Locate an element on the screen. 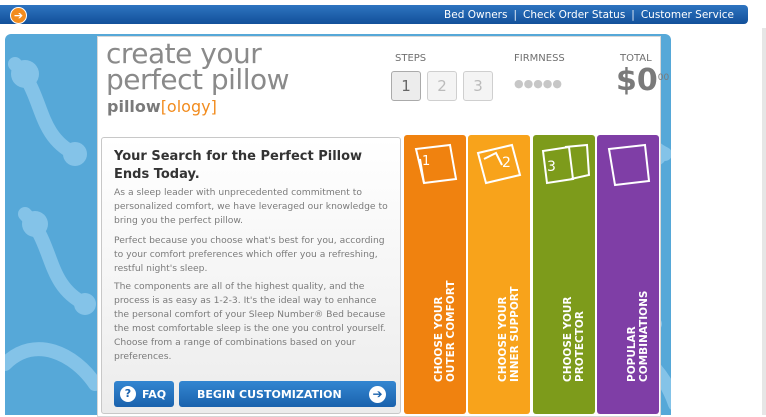 The width and height of the screenshot is (766, 417). col-line2: INNER SUPPORT is located at coordinates (515, 334).